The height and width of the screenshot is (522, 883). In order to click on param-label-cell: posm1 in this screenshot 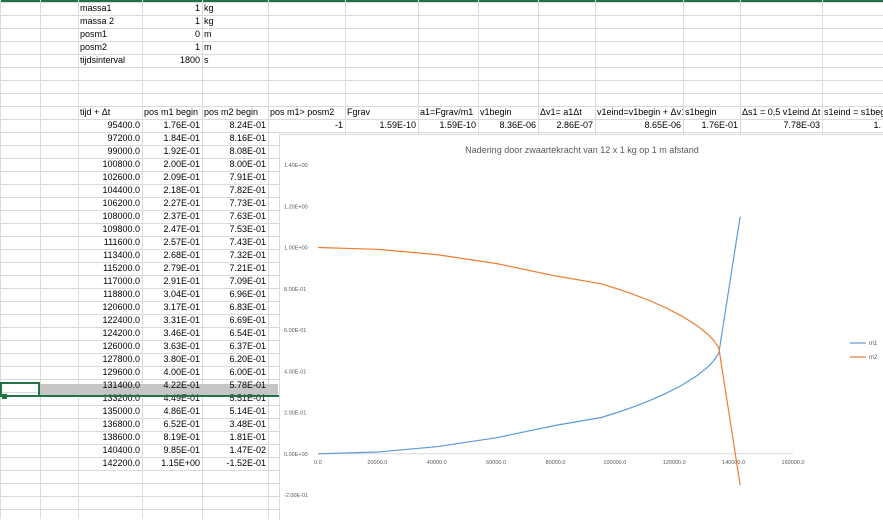, I will do `click(110, 34)`.